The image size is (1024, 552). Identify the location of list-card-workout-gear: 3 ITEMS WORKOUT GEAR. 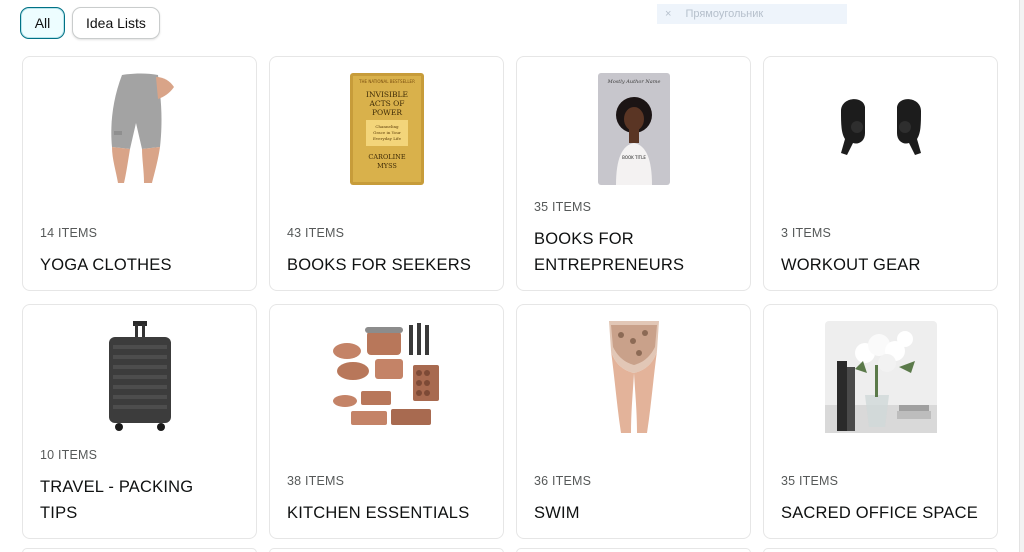
(880, 173).